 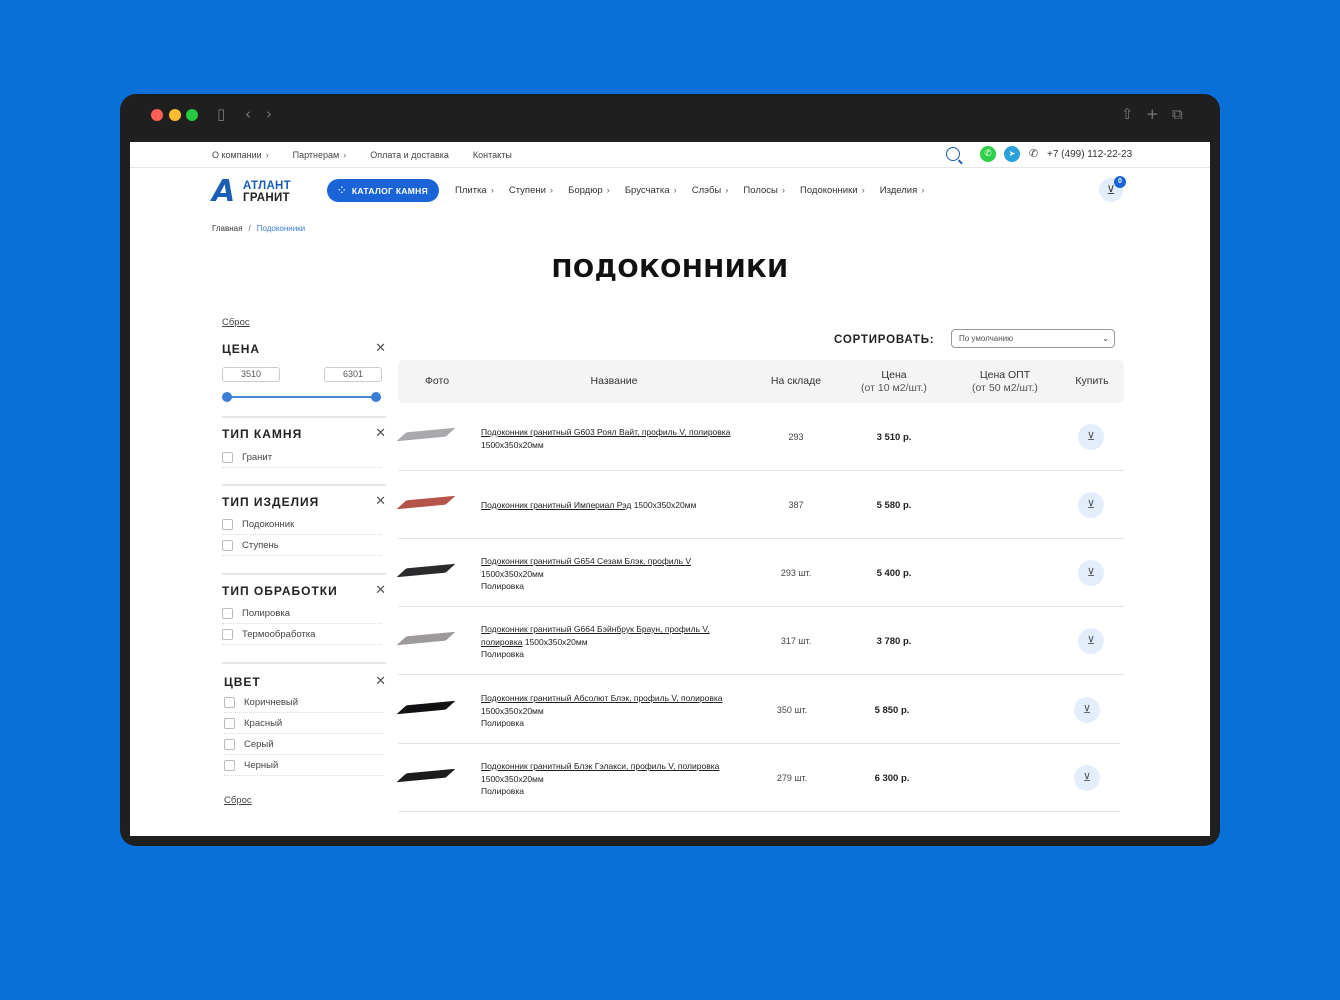 I want to click on breadcrumb: Главная / Подоконники, so click(x=259, y=228).